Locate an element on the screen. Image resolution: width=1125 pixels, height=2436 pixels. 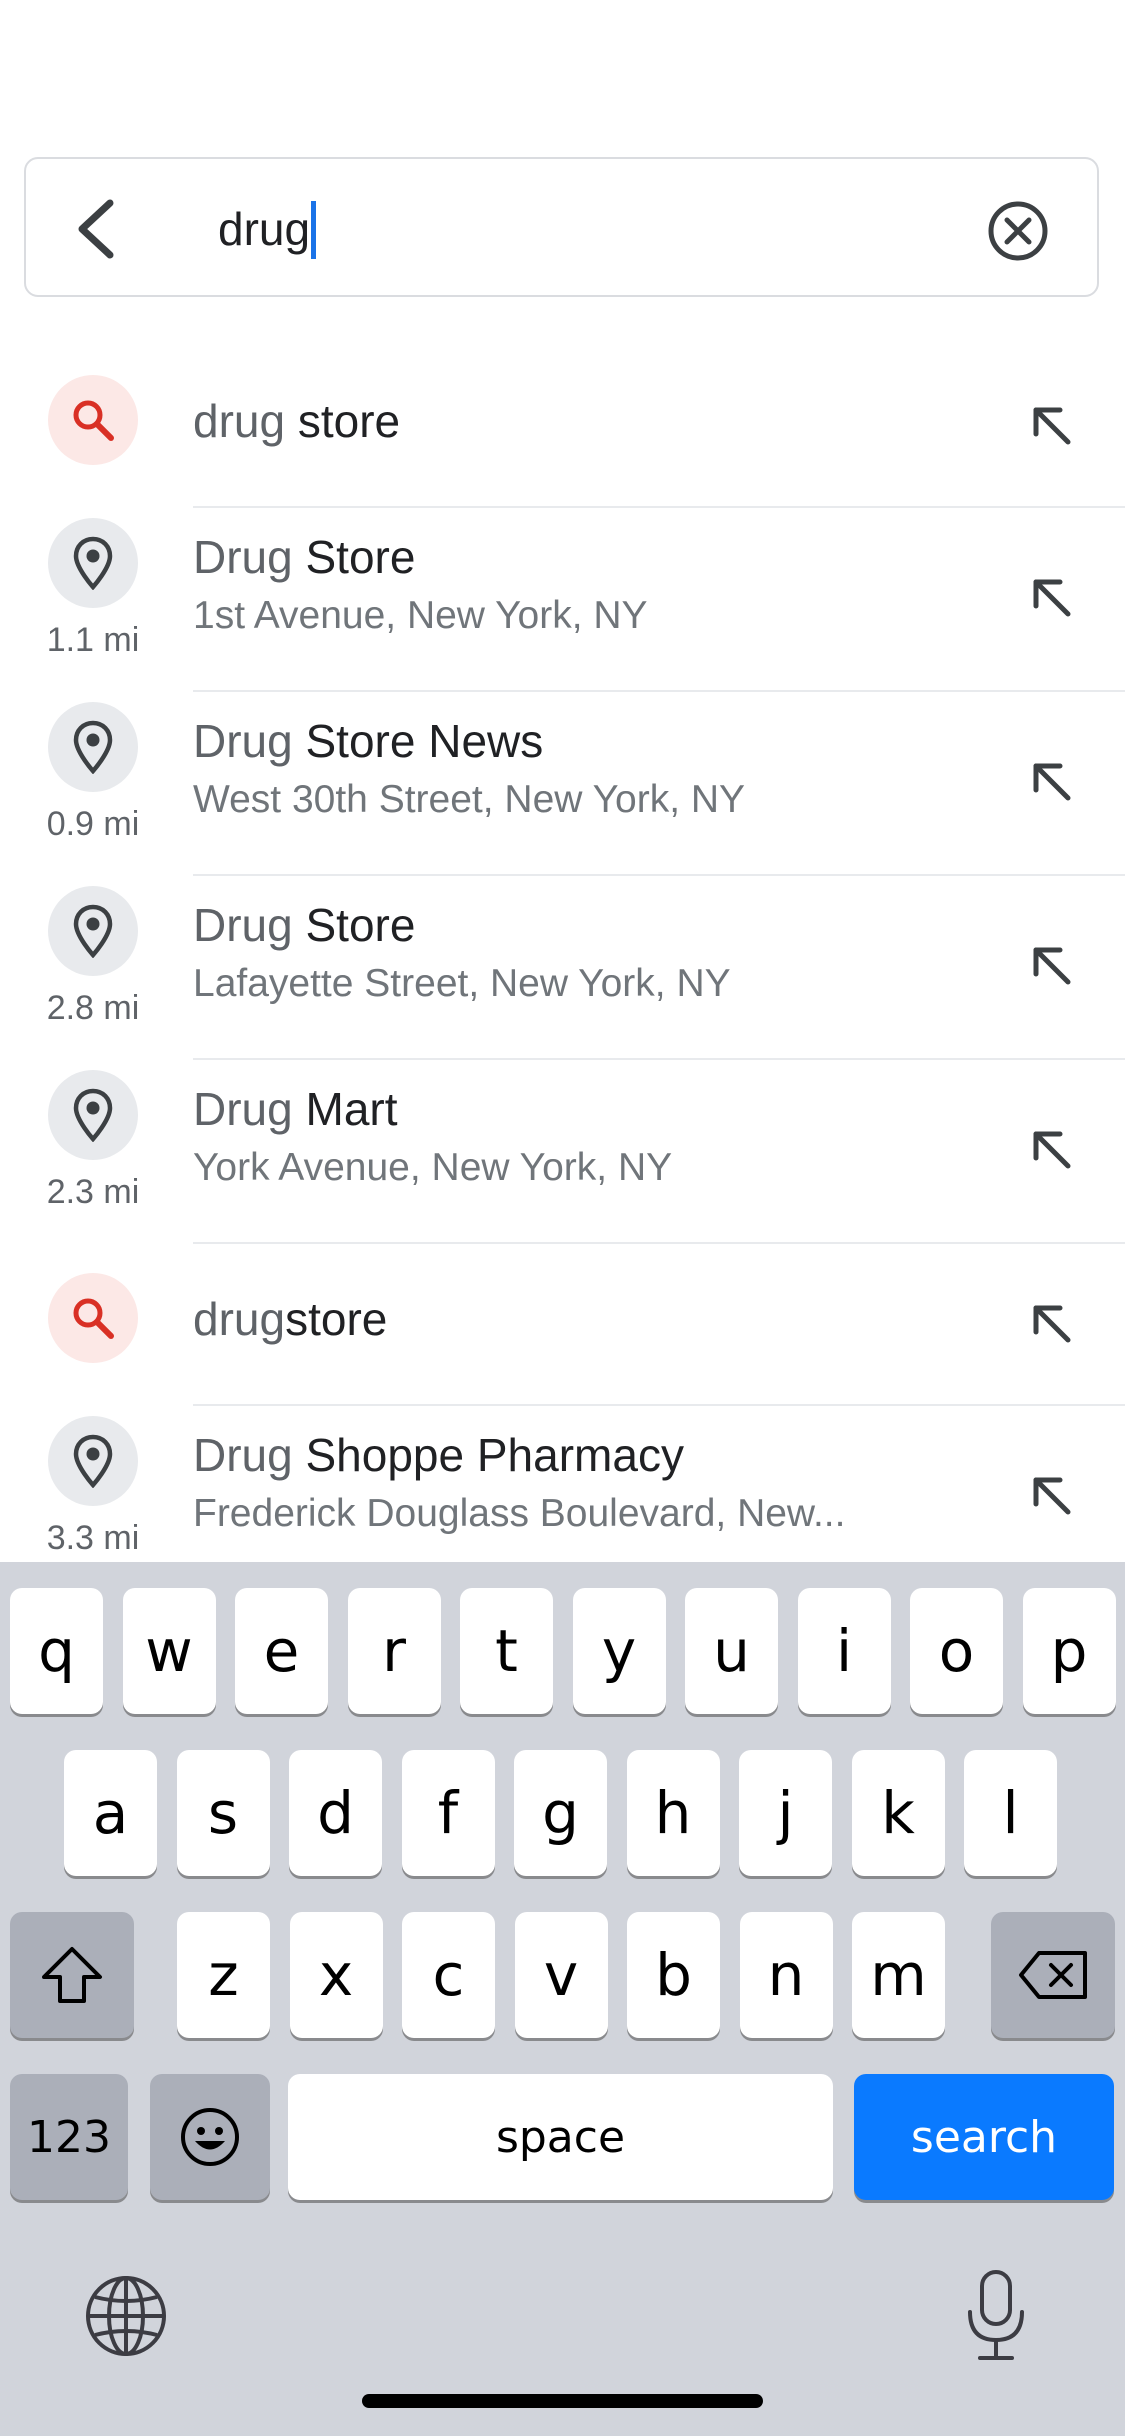
key-f: f is located at coordinates (448, 1813).